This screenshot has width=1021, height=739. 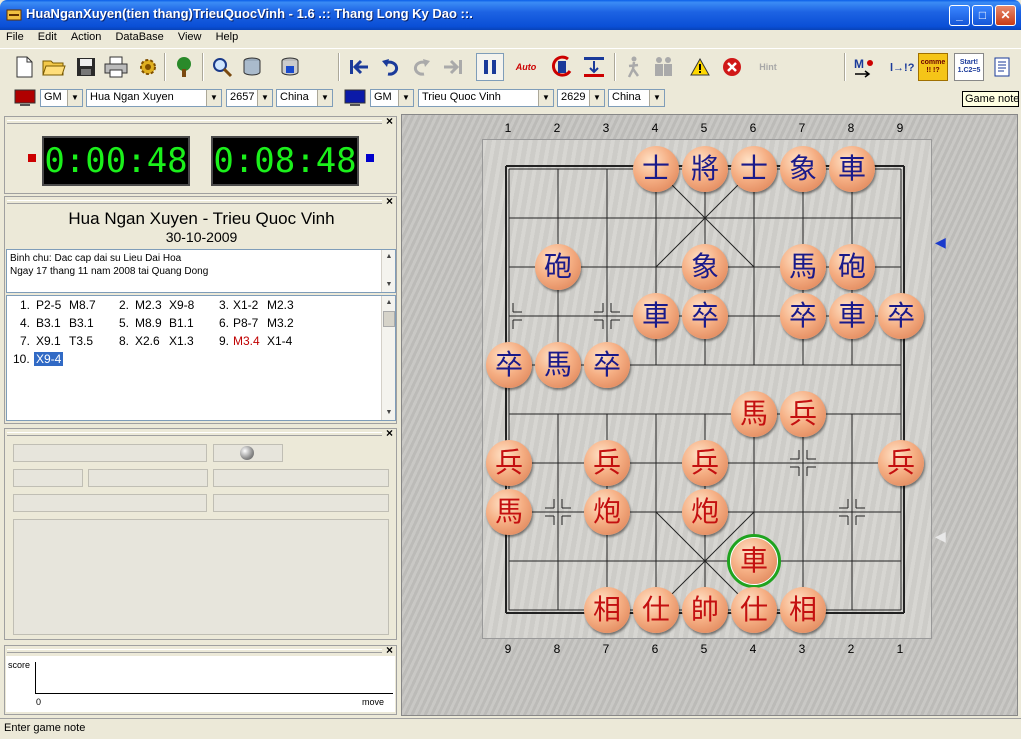 What do you see at coordinates (86, 67) in the screenshot?
I see `save-icon` at bounding box center [86, 67].